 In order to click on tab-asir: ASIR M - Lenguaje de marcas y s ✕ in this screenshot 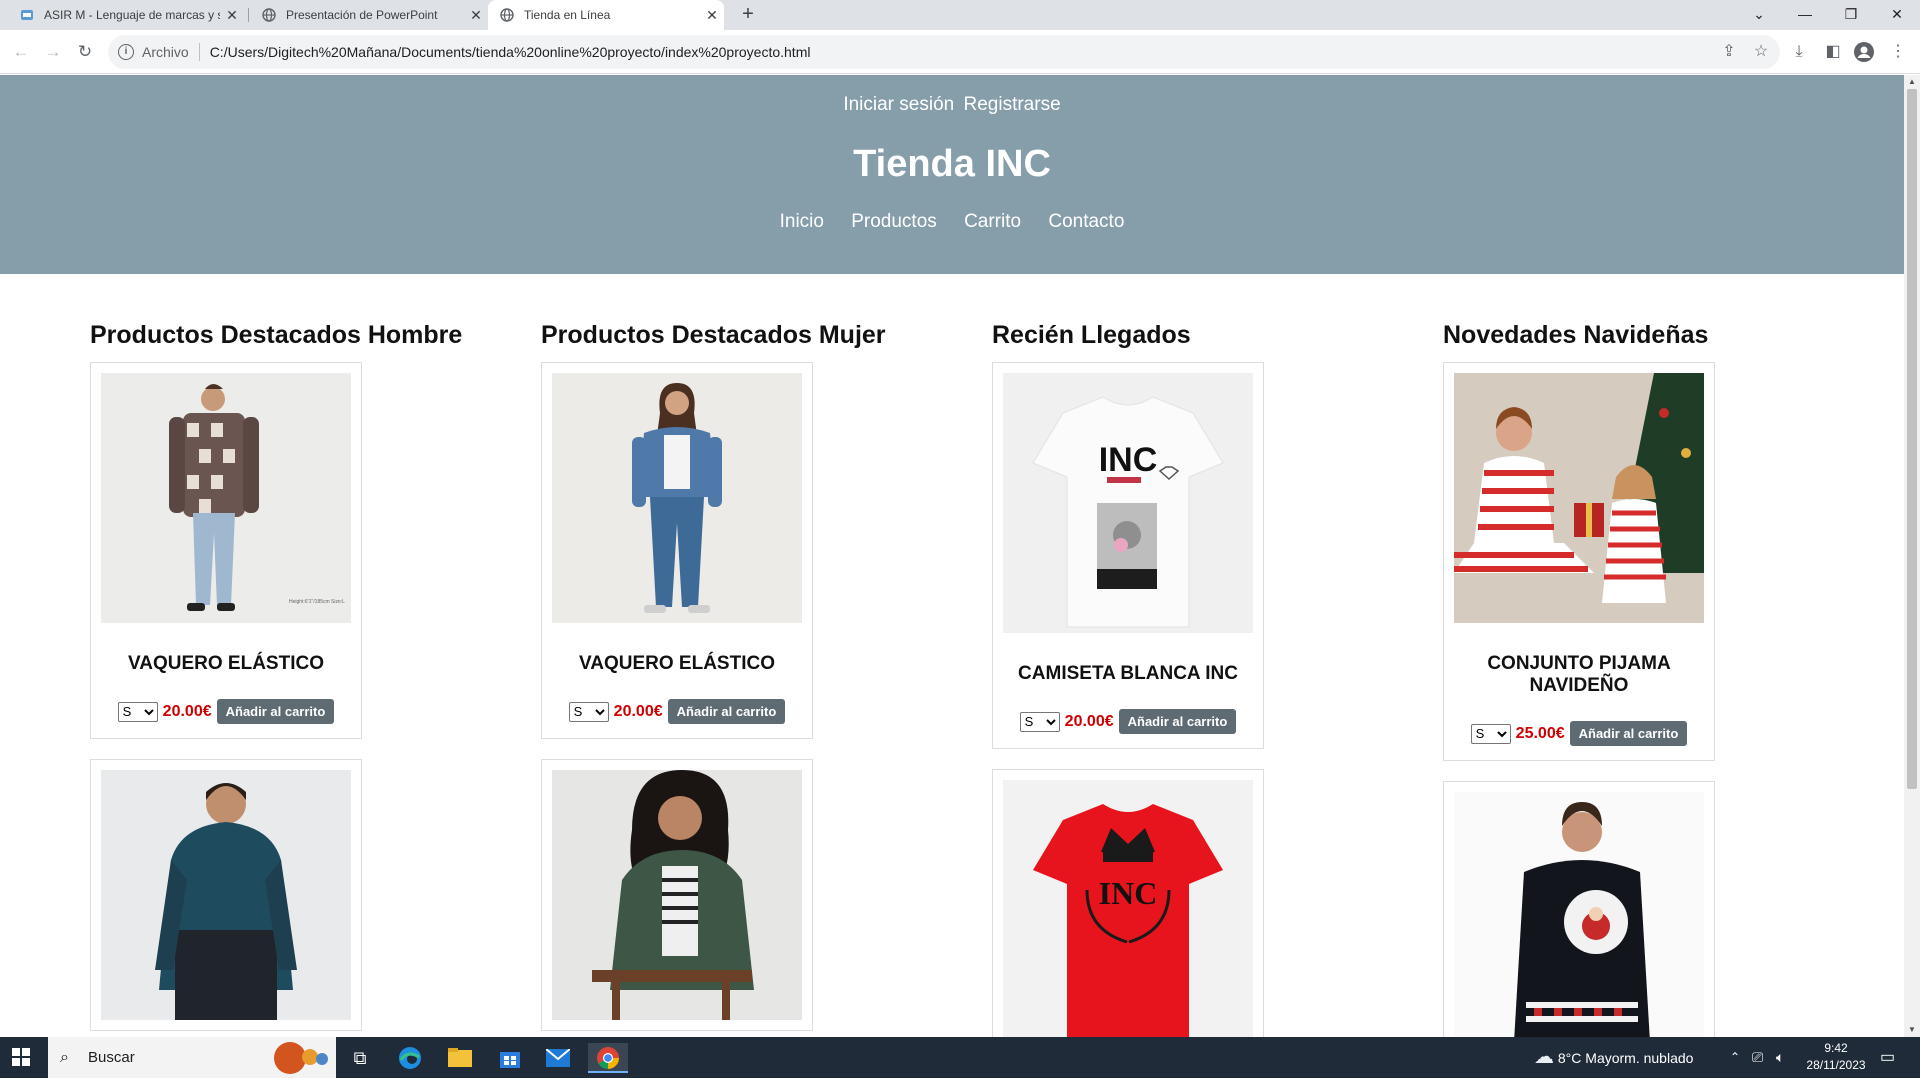, I will do `click(122, 15)`.